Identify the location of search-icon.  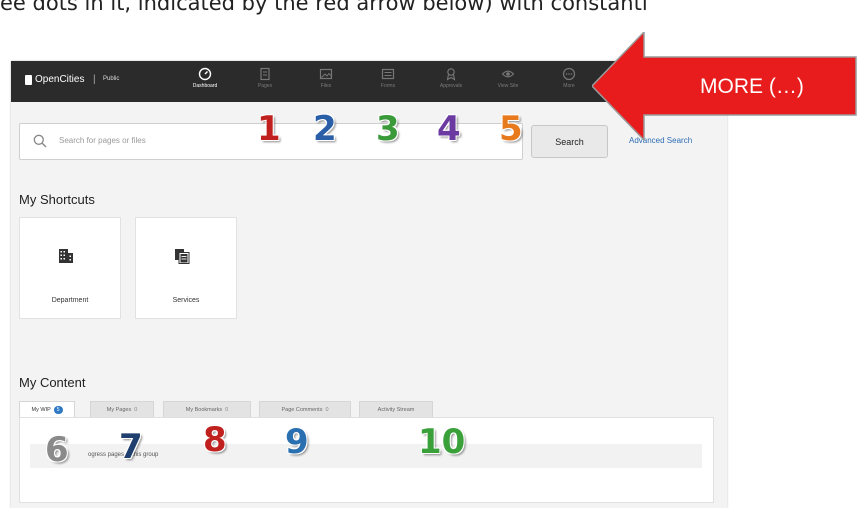
(40, 141).